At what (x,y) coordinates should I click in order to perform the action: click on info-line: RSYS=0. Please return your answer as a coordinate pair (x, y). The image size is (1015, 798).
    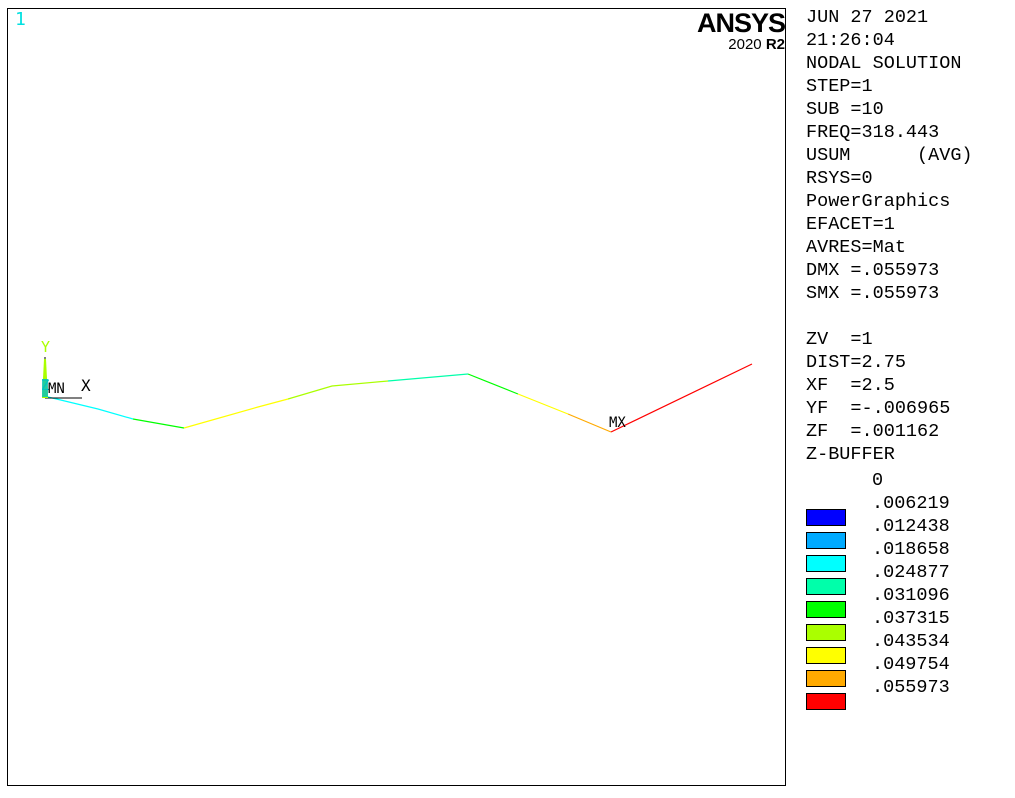
    Looking at the image, I should click on (839, 178).